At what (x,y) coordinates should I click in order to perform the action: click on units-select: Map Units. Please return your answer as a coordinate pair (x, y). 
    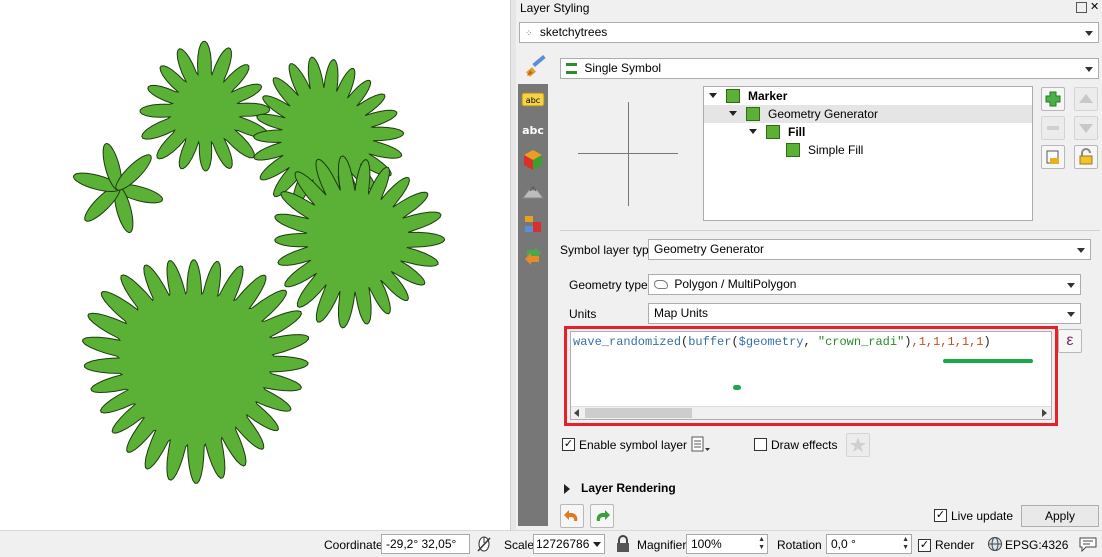
    Looking at the image, I should click on (864, 313).